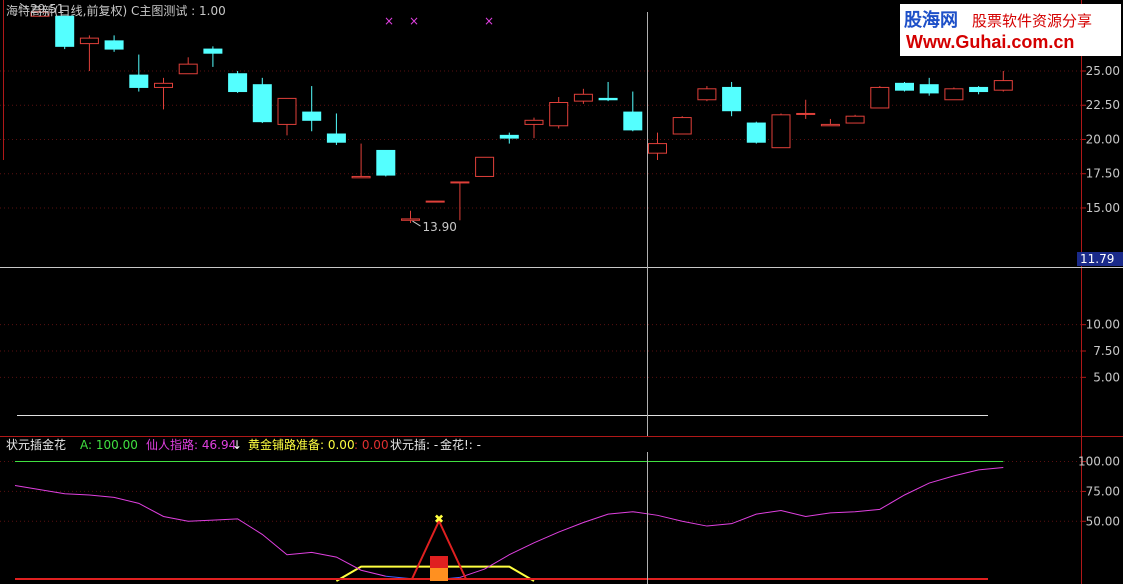  Describe the element at coordinates (1097, 259) in the screenshot. I see `cursor-value-label: 11.79` at that location.